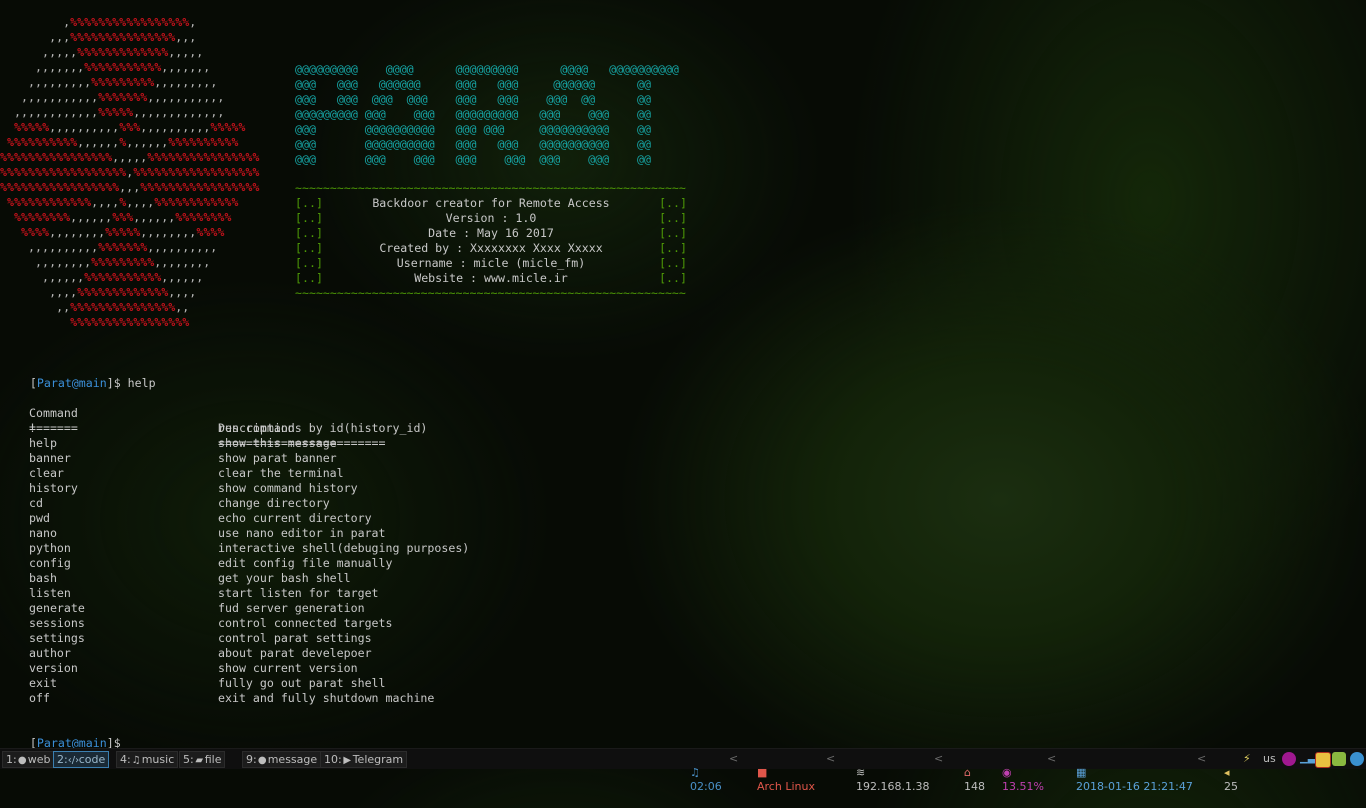 The width and height of the screenshot is (1366, 808). Describe the element at coordinates (113, 383) in the screenshot. I see `prompt-close: ]$` at that location.